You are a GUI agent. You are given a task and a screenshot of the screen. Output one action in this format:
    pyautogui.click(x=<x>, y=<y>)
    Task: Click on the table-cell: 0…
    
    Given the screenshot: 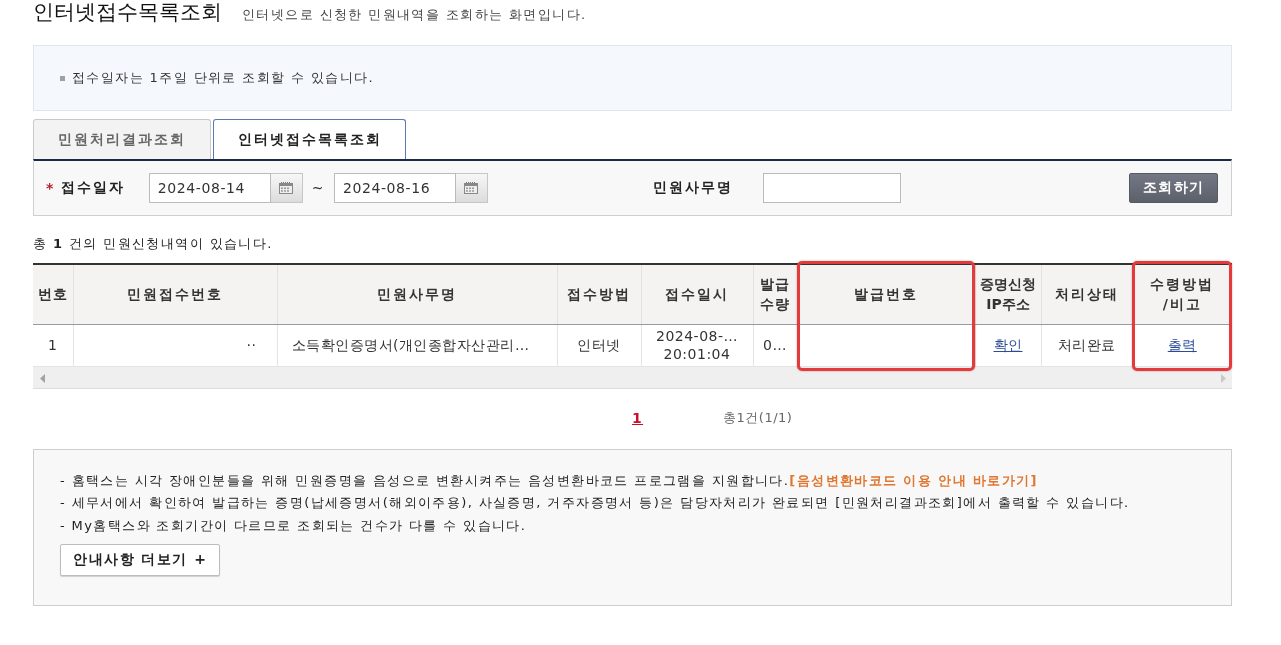 What is the action you would take?
    pyautogui.click(x=775, y=345)
    